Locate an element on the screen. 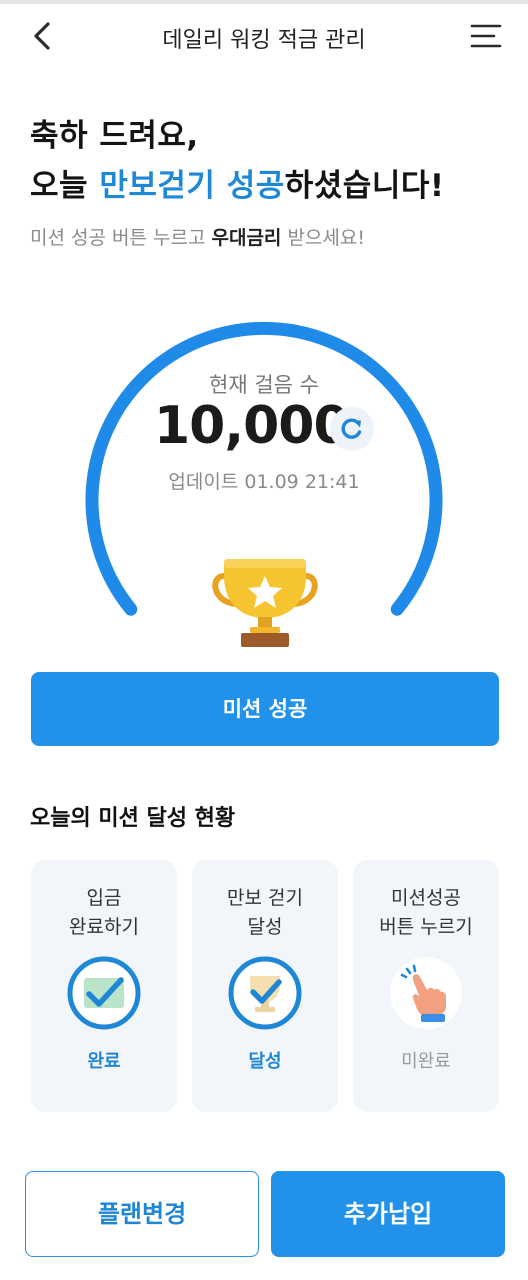  mission-card-title-line2: 완료하기 is located at coordinates (104, 927).